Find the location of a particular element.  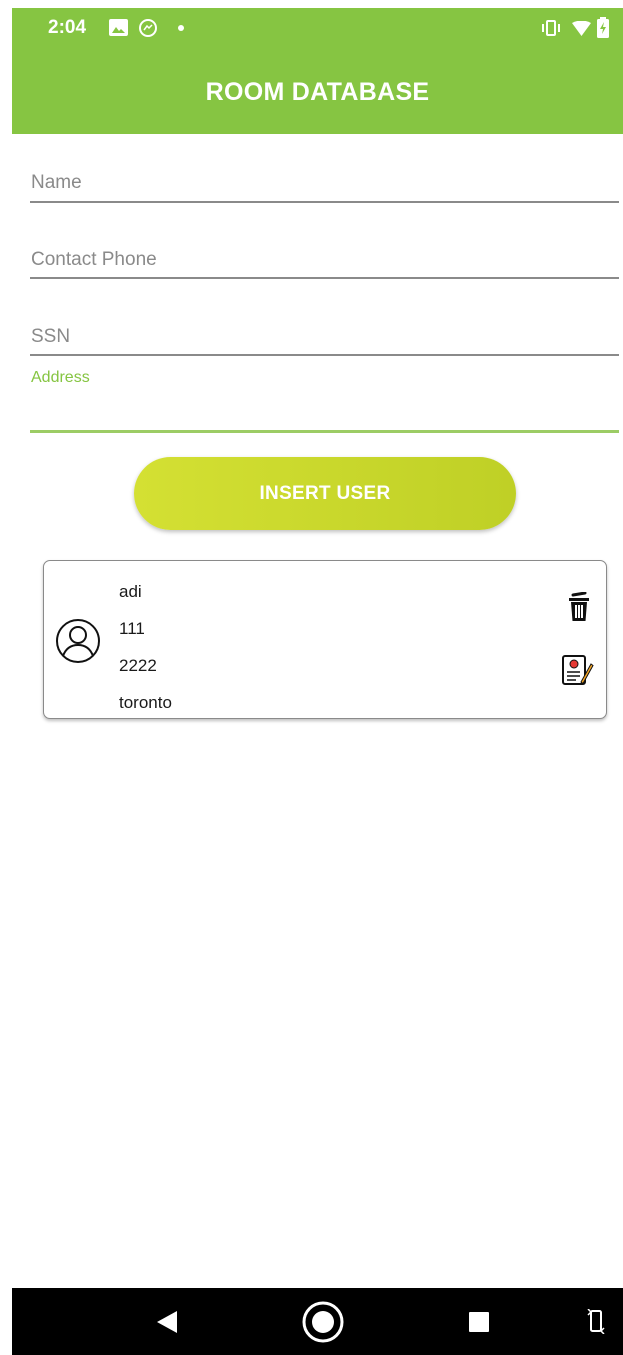

user-phone: 111 is located at coordinates (132, 628).